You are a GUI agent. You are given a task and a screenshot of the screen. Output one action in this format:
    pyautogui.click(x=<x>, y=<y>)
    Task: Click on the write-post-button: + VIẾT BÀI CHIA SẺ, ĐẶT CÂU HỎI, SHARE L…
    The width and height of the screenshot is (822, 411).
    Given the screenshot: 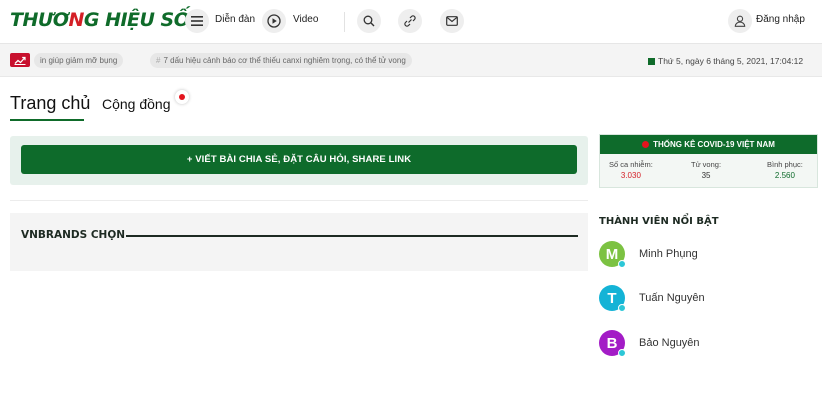 What is the action you would take?
    pyautogui.click(x=299, y=159)
    